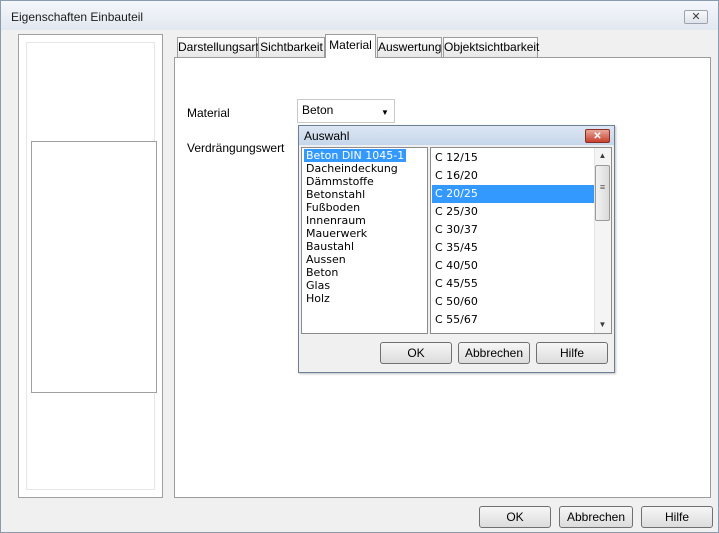 This screenshot has height=533, width=719. I want to click on window-close-button: ✕, so click(696, 17).